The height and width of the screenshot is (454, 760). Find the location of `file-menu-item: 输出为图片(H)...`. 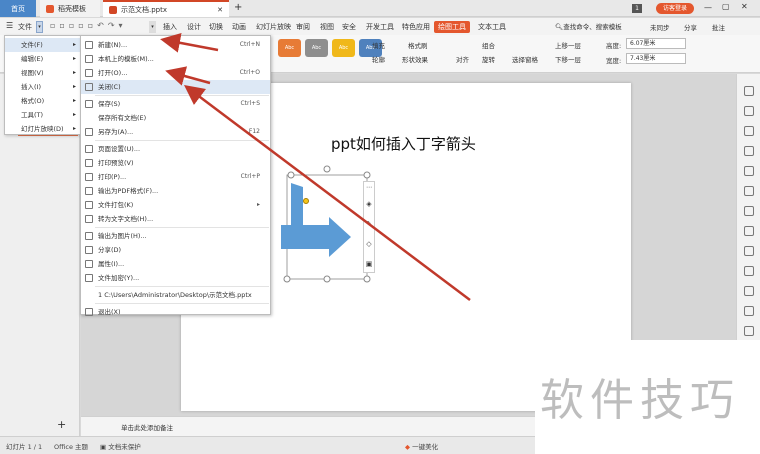

file-menu-item: 输出为图片(H)... is located at coordinates (175, 236).